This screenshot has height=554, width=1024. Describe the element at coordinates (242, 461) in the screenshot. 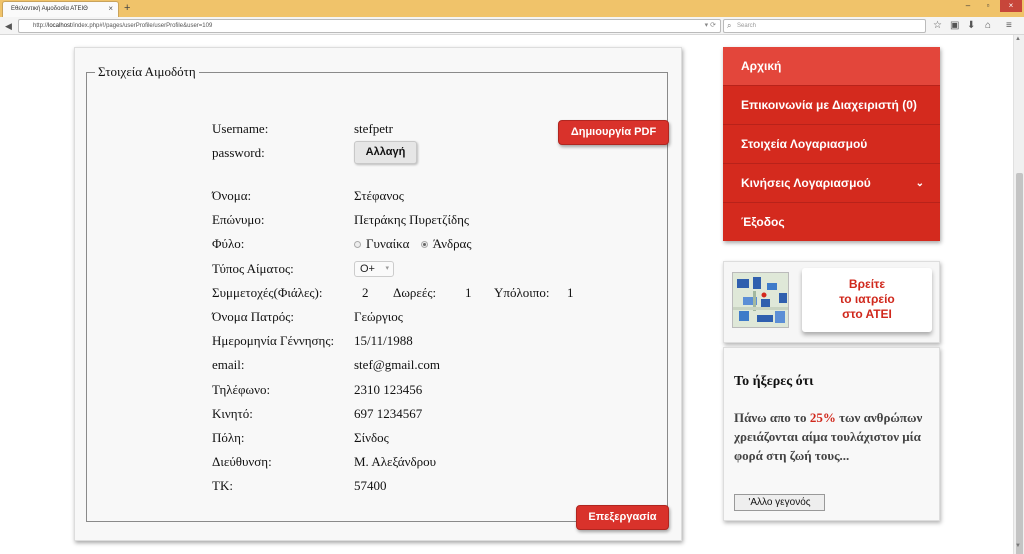

I see `address-label: Διεύθυνση:` at that location.